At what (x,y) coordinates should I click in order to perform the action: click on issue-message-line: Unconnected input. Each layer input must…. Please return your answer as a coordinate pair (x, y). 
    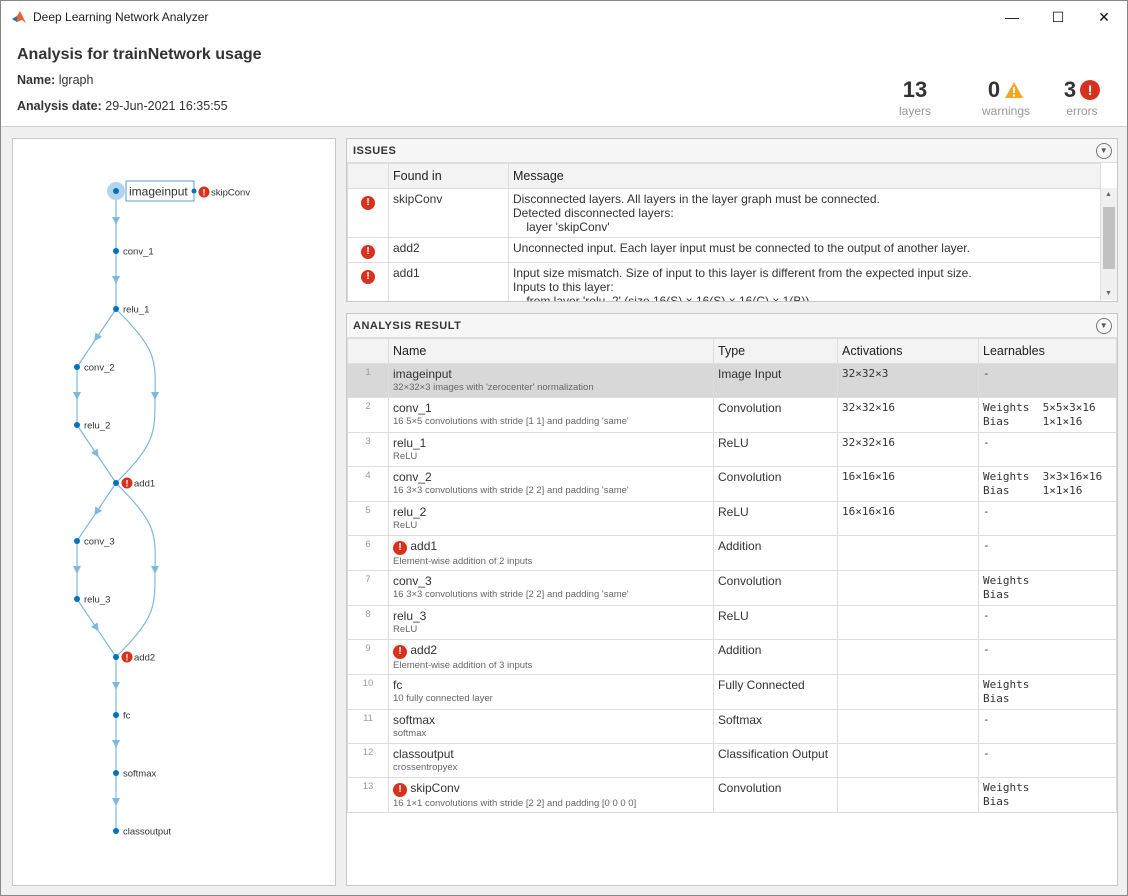
    Looking at the image, I should click on (741, 248).